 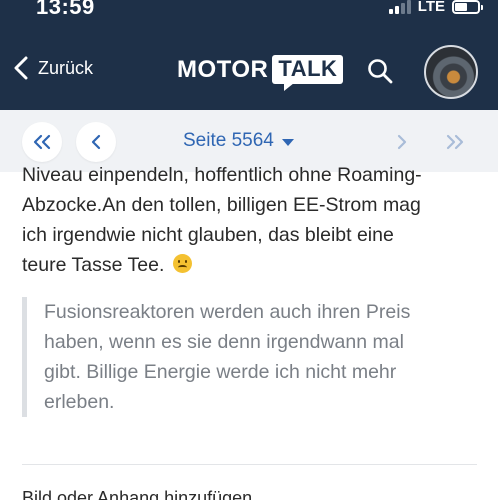 What do you see at coordinates (228, 140) in the screenshot?
I see `page-label: Seite 5564` at bounding box center [228, 140].